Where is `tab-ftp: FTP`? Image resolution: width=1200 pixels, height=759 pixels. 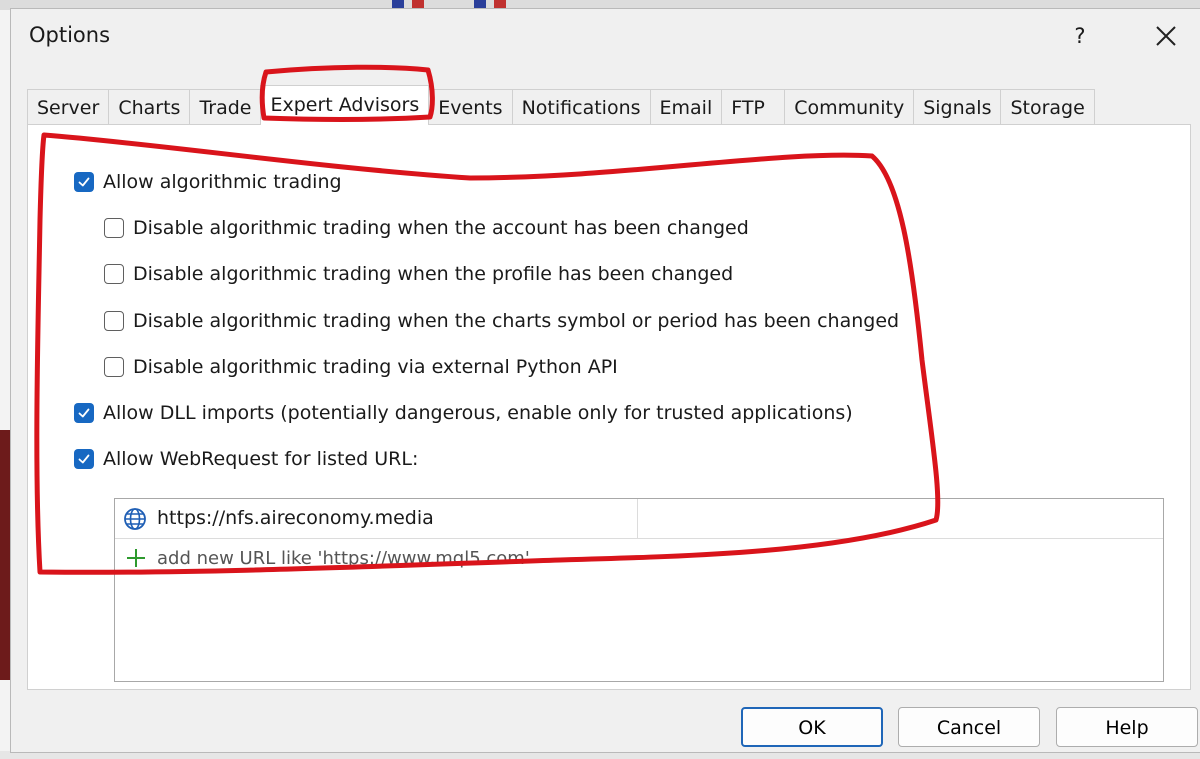 tab-ftp: FTP is located at coordinates (753, 107).